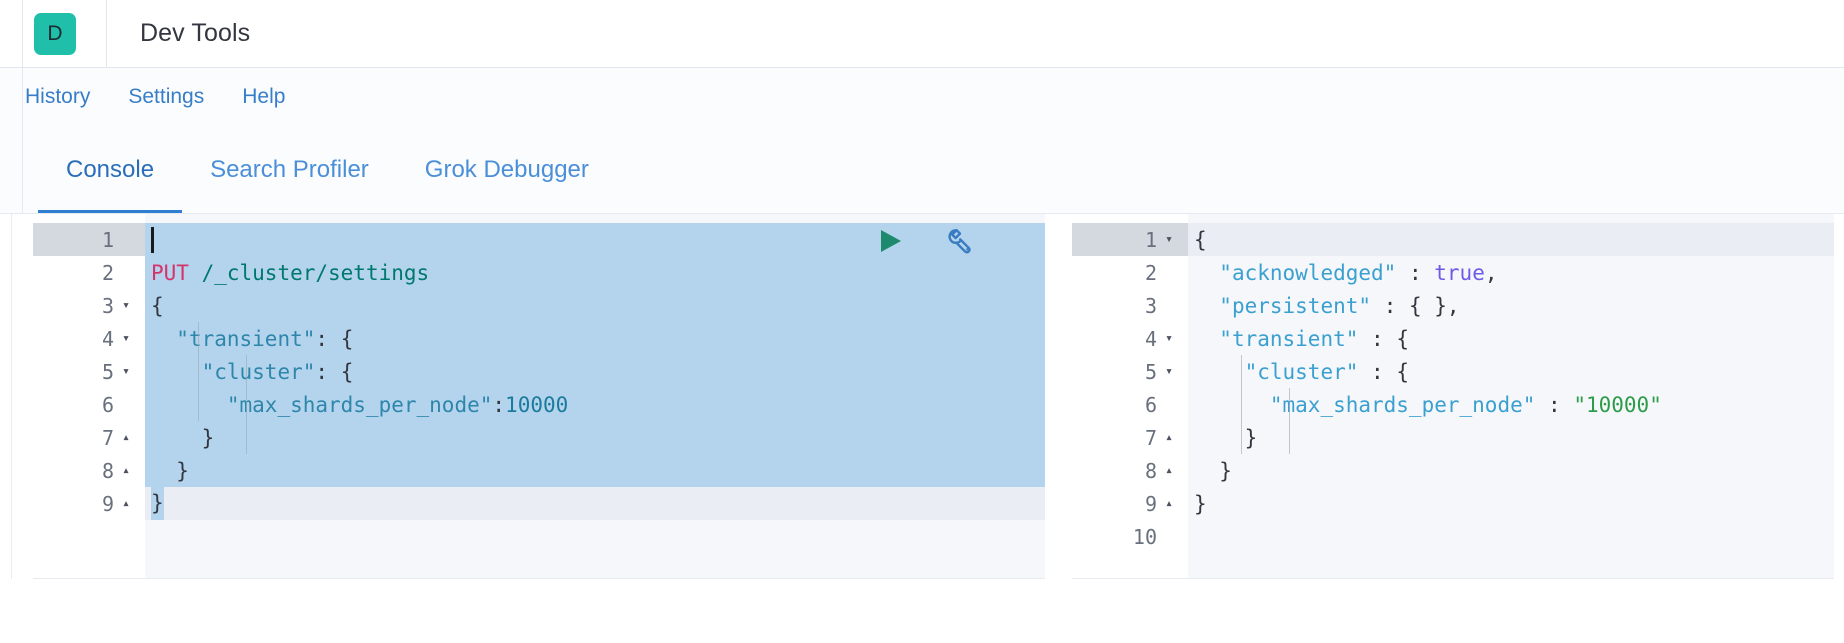  I want to click on request-gutter: 1▾2▾3▾4▾5▾6▾7▴8▴9▴, so click(89, 396).